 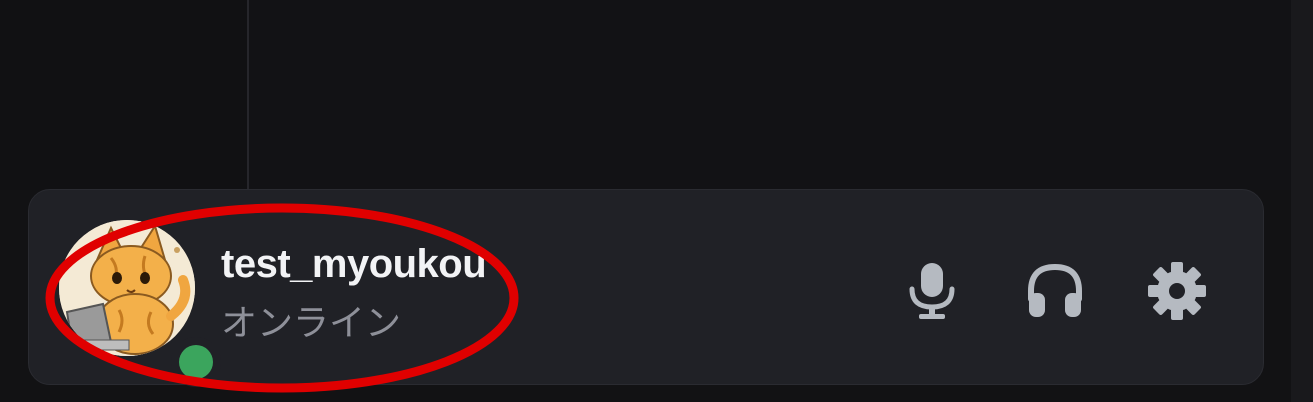 I want to click on microphone-icon, so click(x=932, y=291).